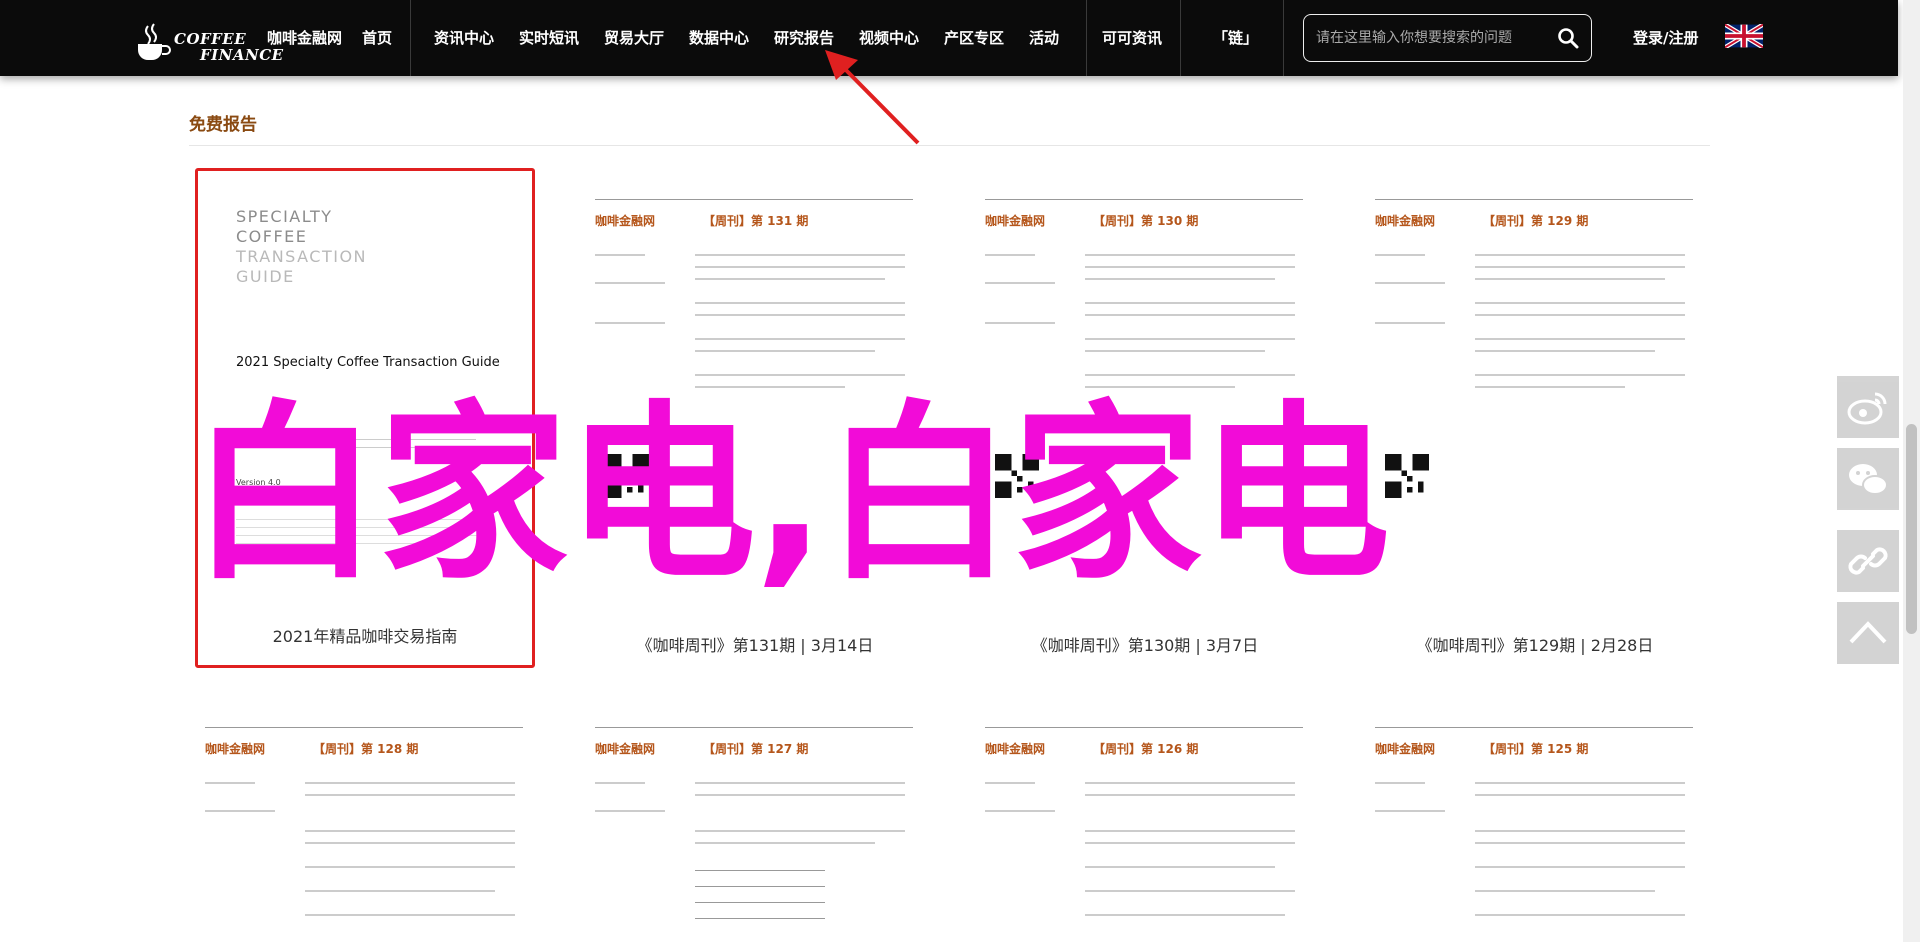 The height and width of the screenshot is (942, 1920). I want to click on report-card-weekly-127: 咖啡金融网 【周刊】第 127 期, so click(755, 824).